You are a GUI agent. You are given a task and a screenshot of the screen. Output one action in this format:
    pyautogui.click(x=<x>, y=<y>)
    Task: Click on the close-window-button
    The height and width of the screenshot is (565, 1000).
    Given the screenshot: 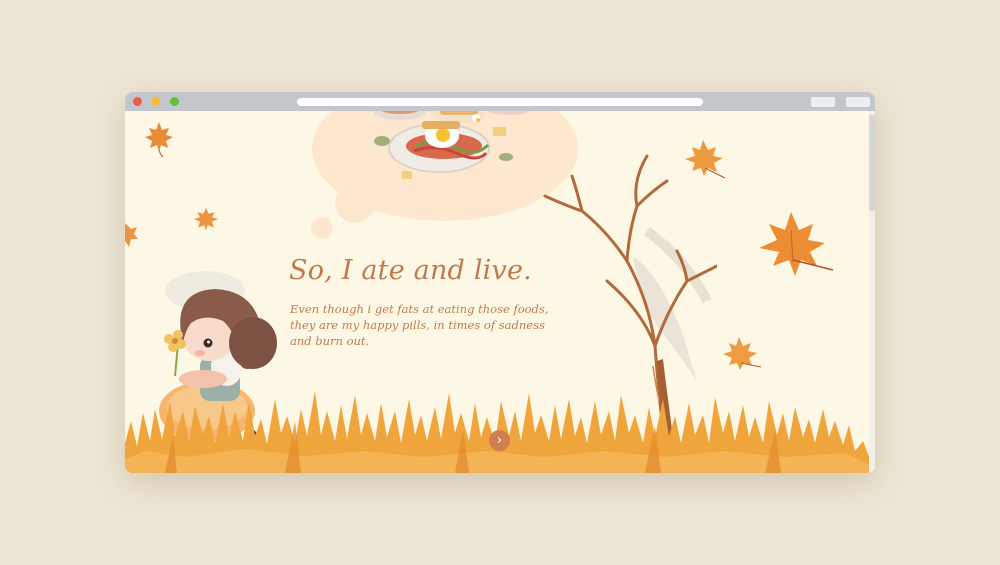 What is the action you would take?
    pyautogui.click(x=137, y=101)
    